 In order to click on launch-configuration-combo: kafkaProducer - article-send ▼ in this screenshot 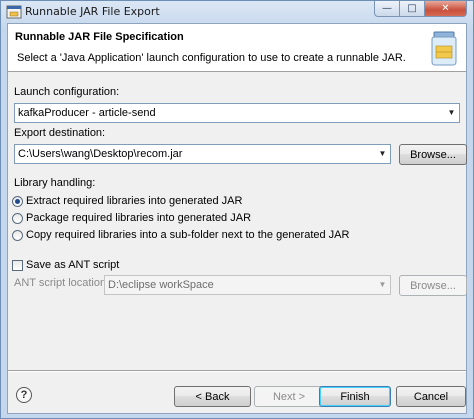, I will do `click(237, 113)`.